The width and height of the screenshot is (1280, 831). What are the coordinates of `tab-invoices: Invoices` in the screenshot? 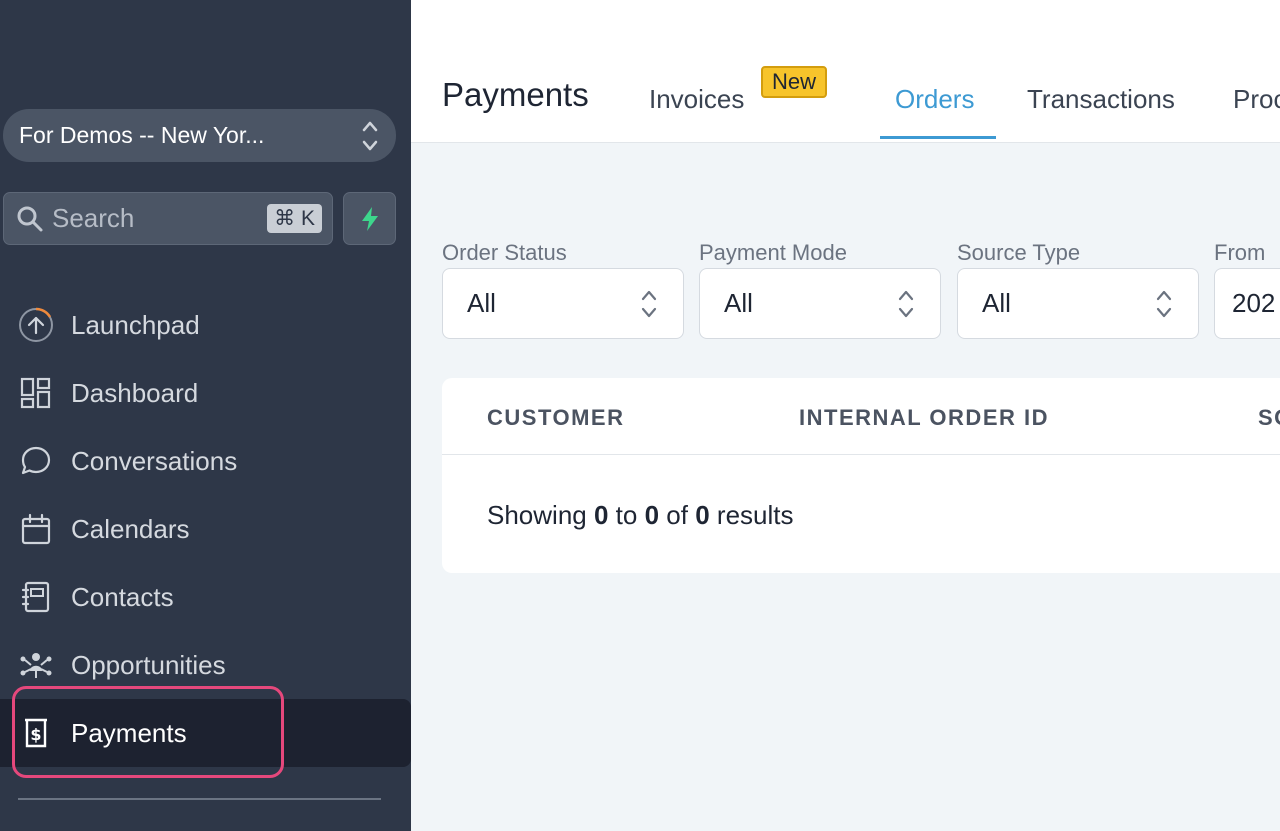 It's located at (696, 99).